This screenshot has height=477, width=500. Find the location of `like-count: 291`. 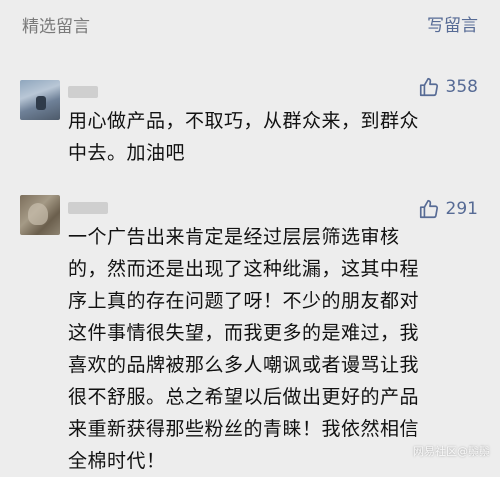

like-count: 291 is located at coordinates (461, 209).